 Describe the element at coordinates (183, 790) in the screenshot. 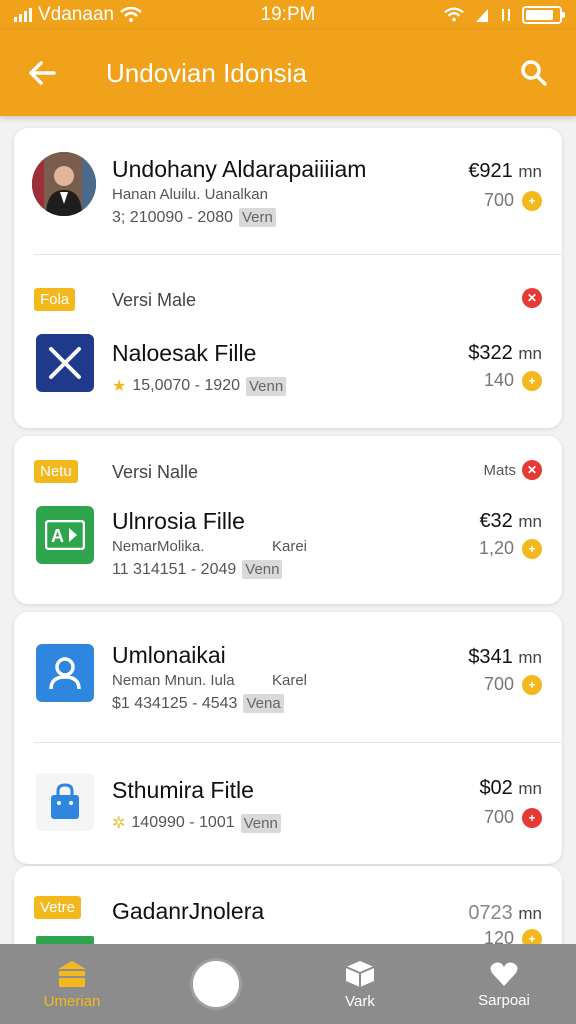

I see `item-name: Sthumira Fitle` at that location.